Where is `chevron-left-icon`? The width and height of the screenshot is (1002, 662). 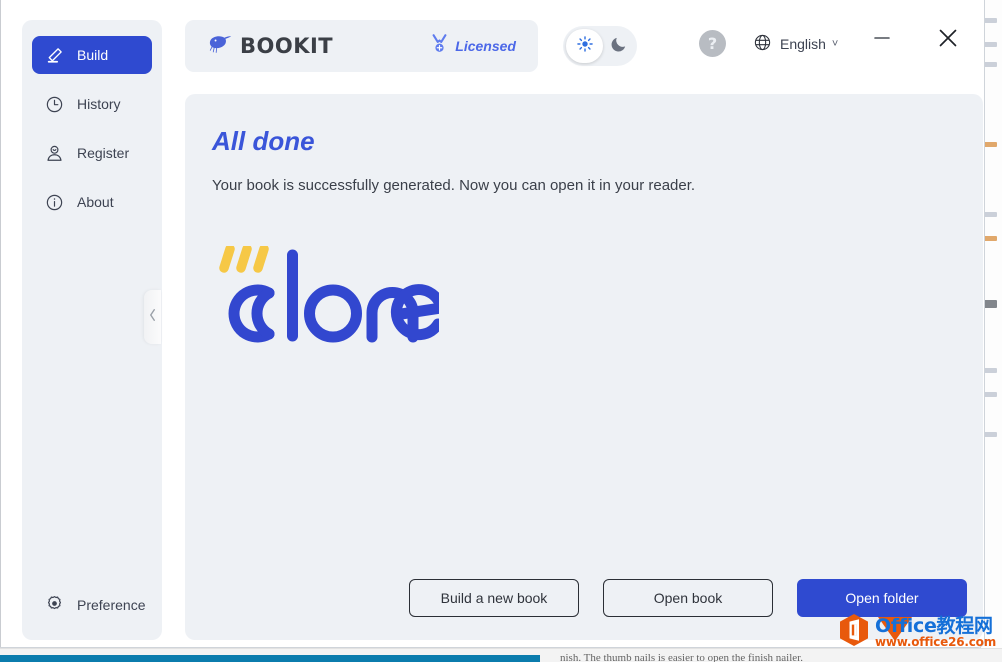
chevron-left-icon is located at coordinates (152, 317).